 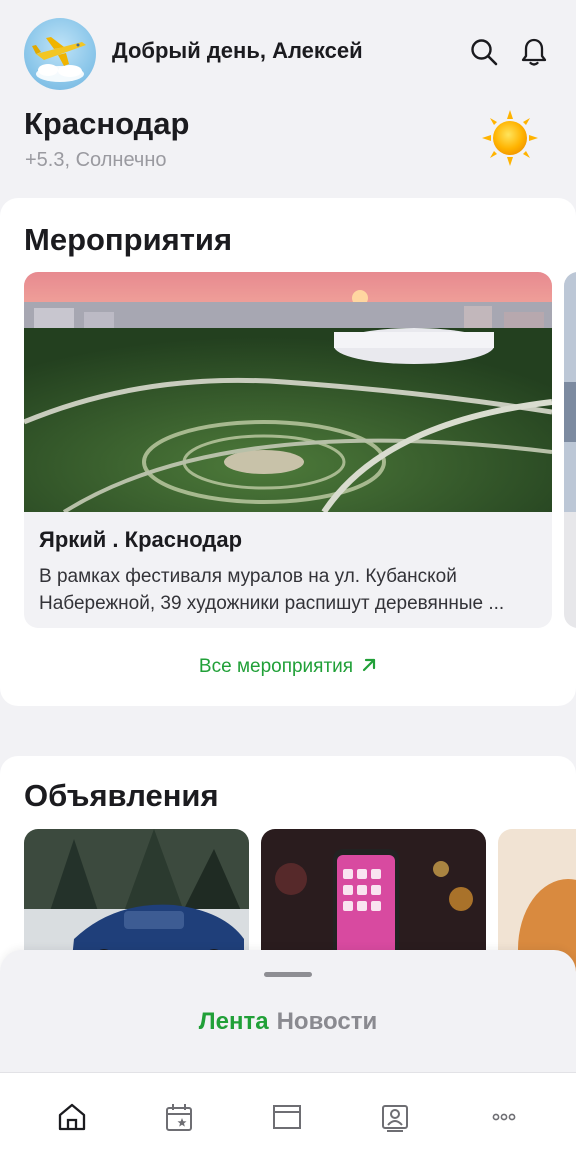 I want to click on arrow-up-right-icon, so click(x=369, y=665).